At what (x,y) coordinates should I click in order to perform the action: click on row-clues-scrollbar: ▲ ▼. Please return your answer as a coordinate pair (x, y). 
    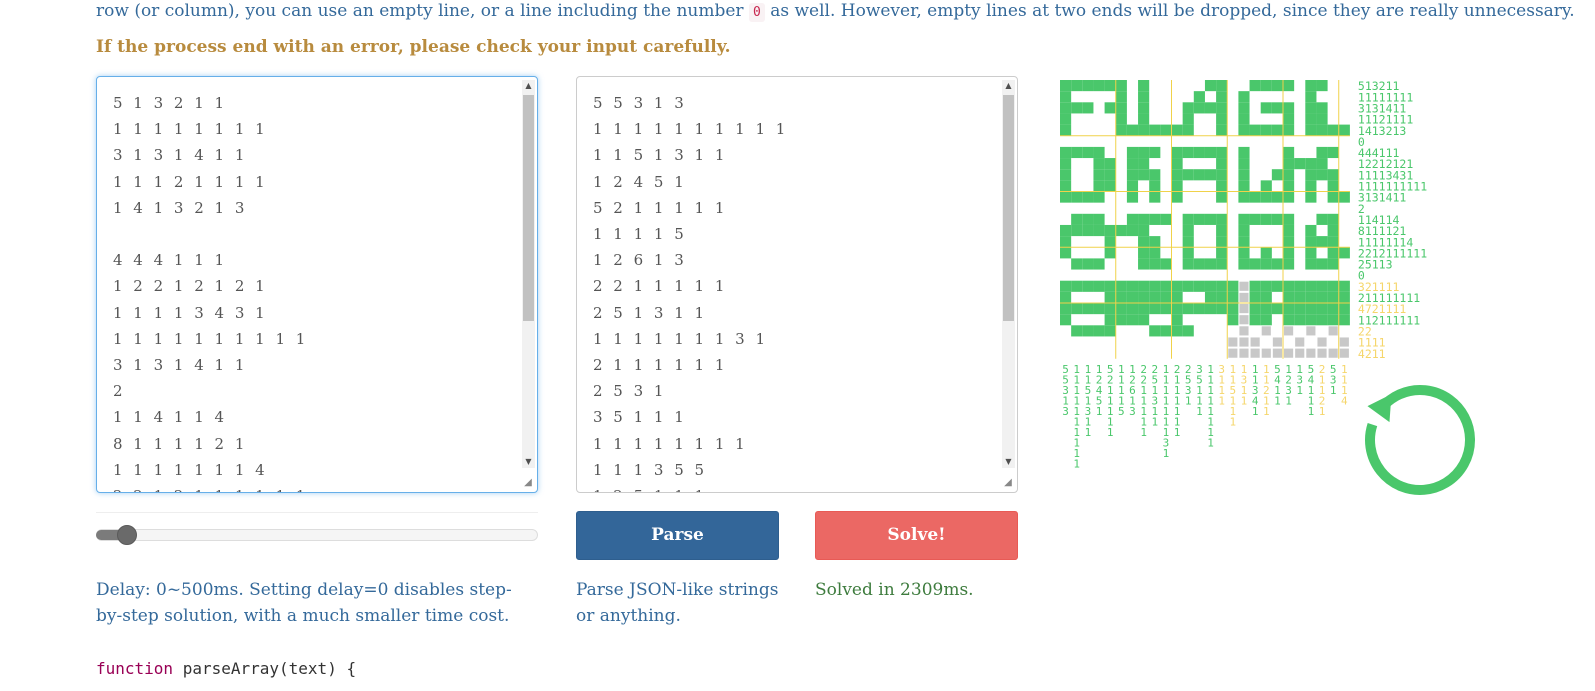
    Looking at the image, I should click on (528, 274).